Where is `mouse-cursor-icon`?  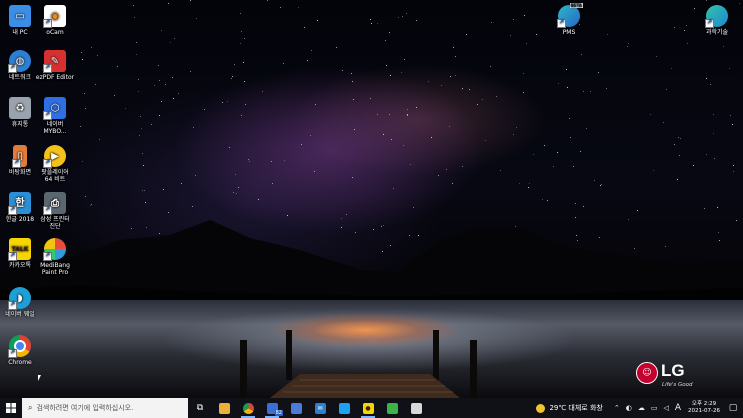 mouse-cursor-icon is located at coordinates (39, 378).